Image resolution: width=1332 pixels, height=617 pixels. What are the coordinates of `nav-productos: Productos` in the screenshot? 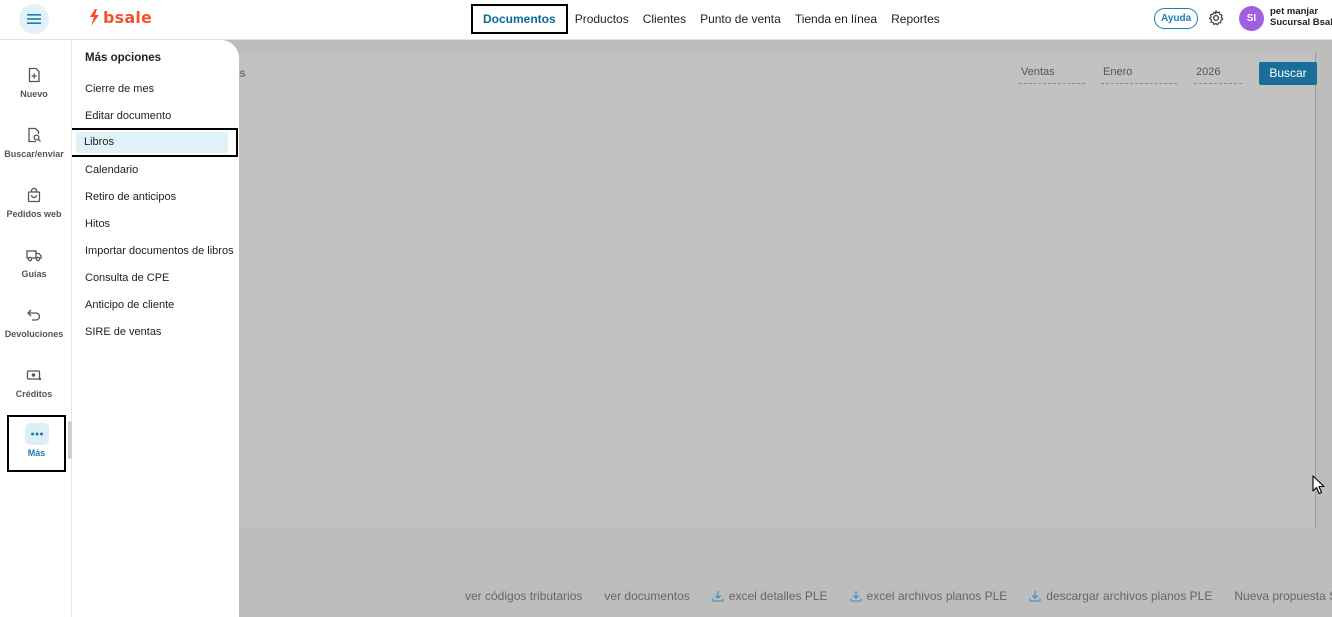 It's located at (602, 19).